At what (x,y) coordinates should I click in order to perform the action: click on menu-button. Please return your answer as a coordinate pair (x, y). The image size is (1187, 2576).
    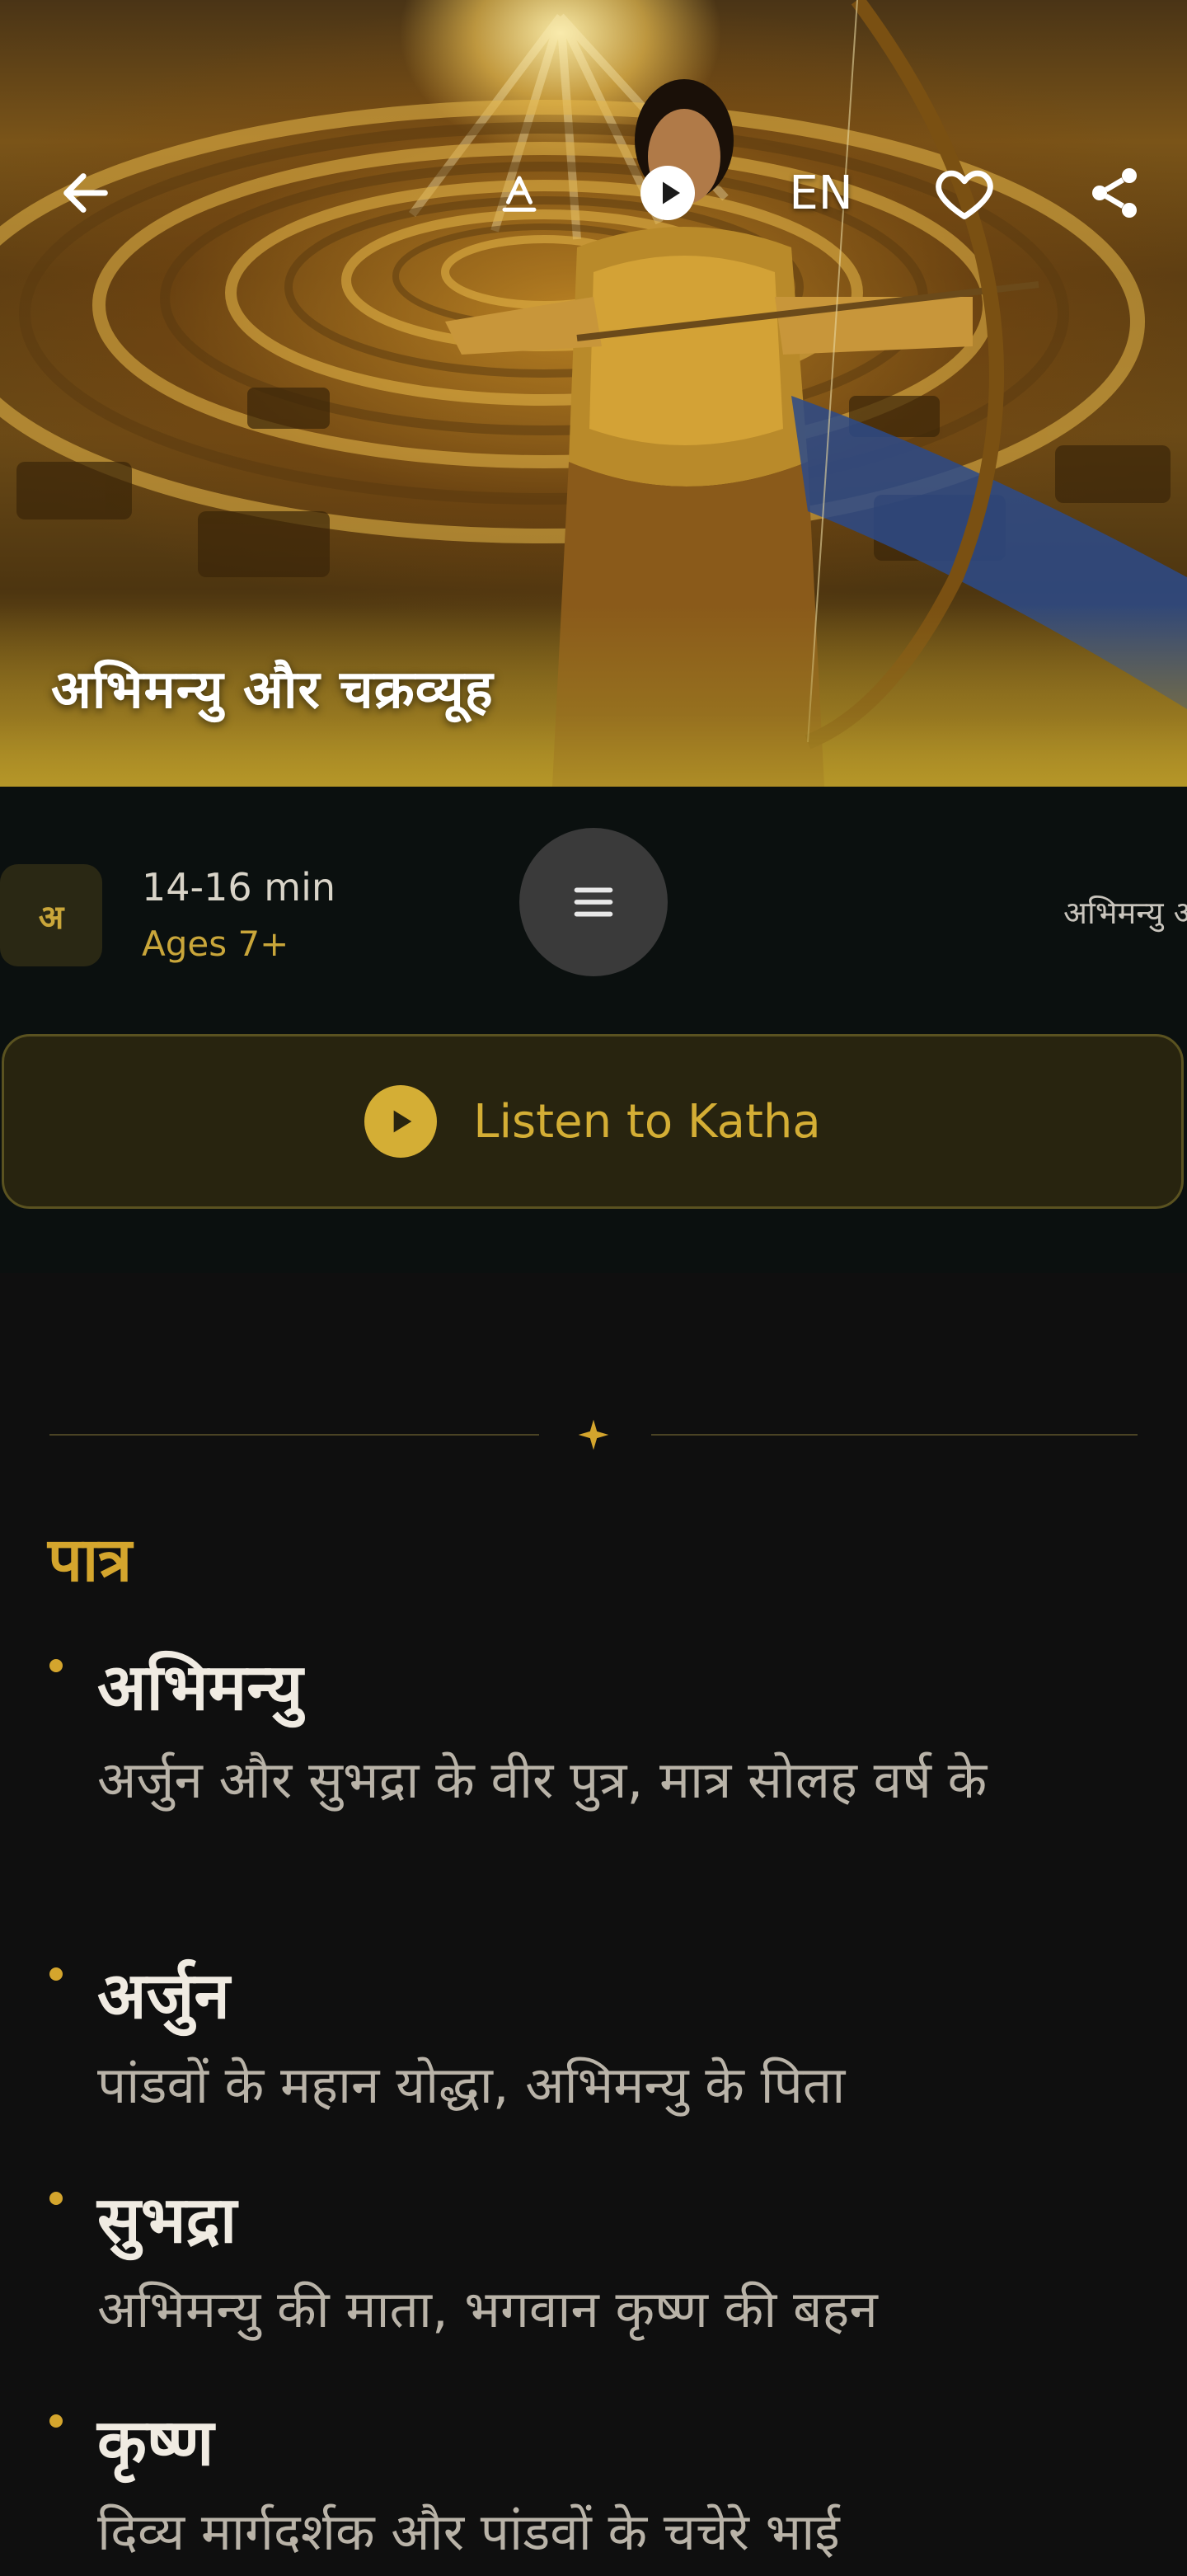
    Looking at the image, I should click on (593, 902).